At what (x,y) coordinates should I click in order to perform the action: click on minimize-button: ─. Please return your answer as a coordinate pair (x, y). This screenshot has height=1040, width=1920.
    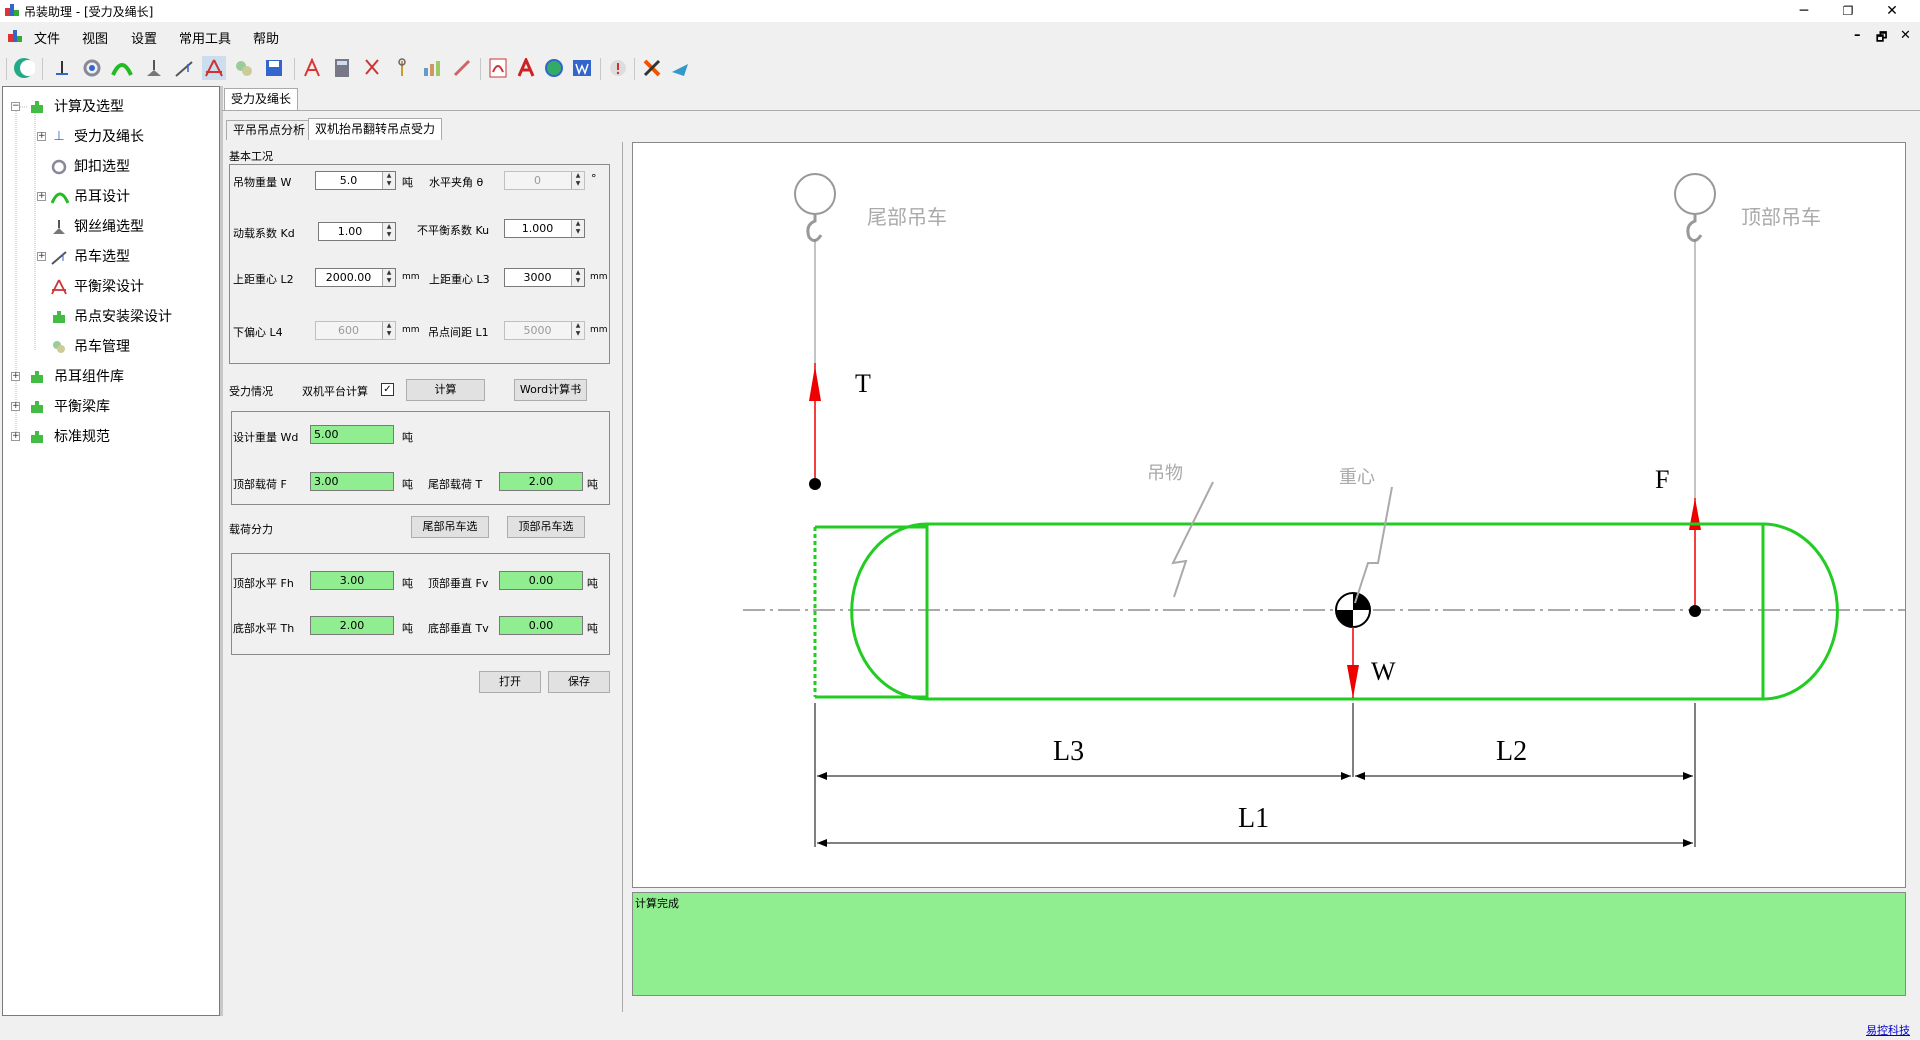
    Looking at the image, I should click on (1804, 11).